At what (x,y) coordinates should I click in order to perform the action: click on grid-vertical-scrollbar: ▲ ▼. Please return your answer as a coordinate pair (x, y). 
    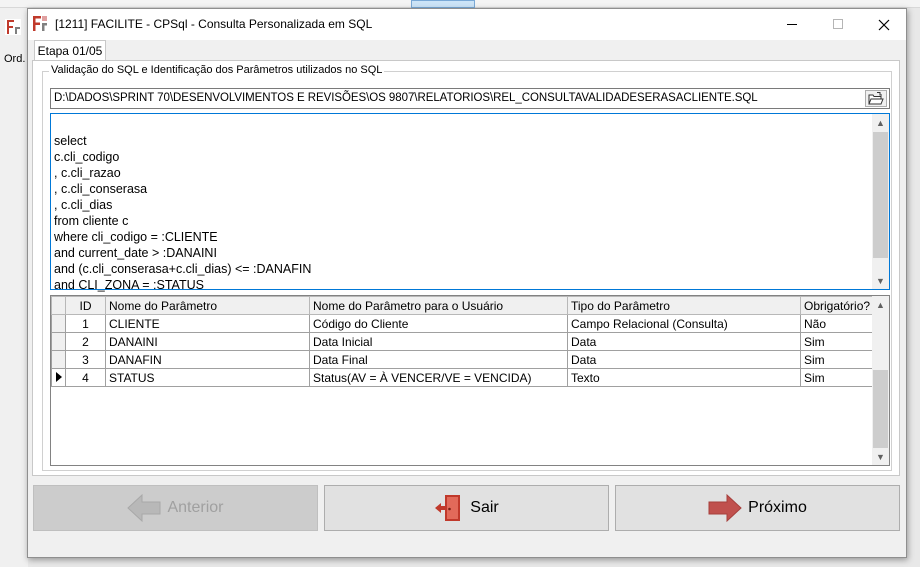
    Looking at the image, I should click on (880, 380).